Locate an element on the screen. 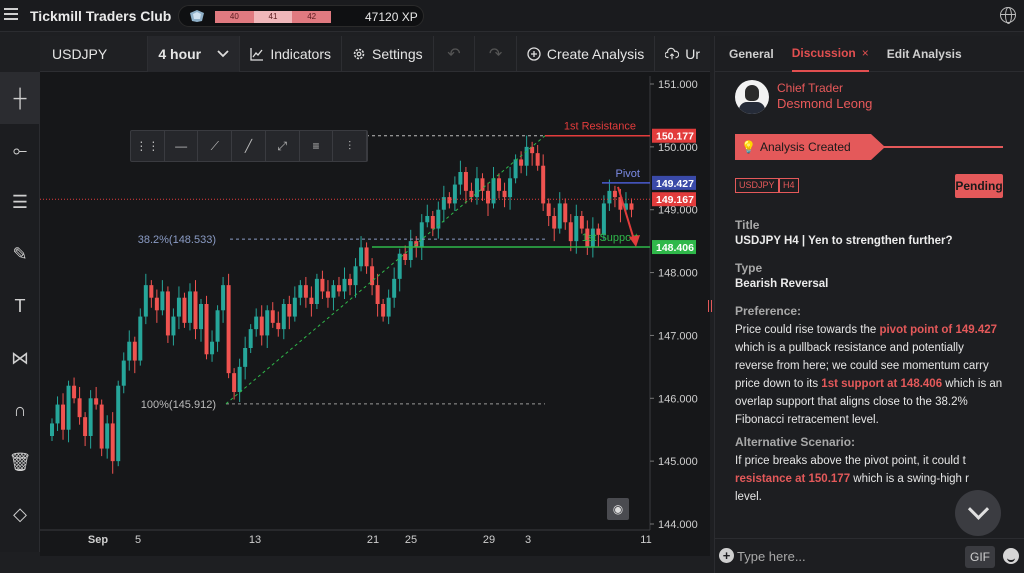  level-label: 42 is located at coordinates (312, 17).